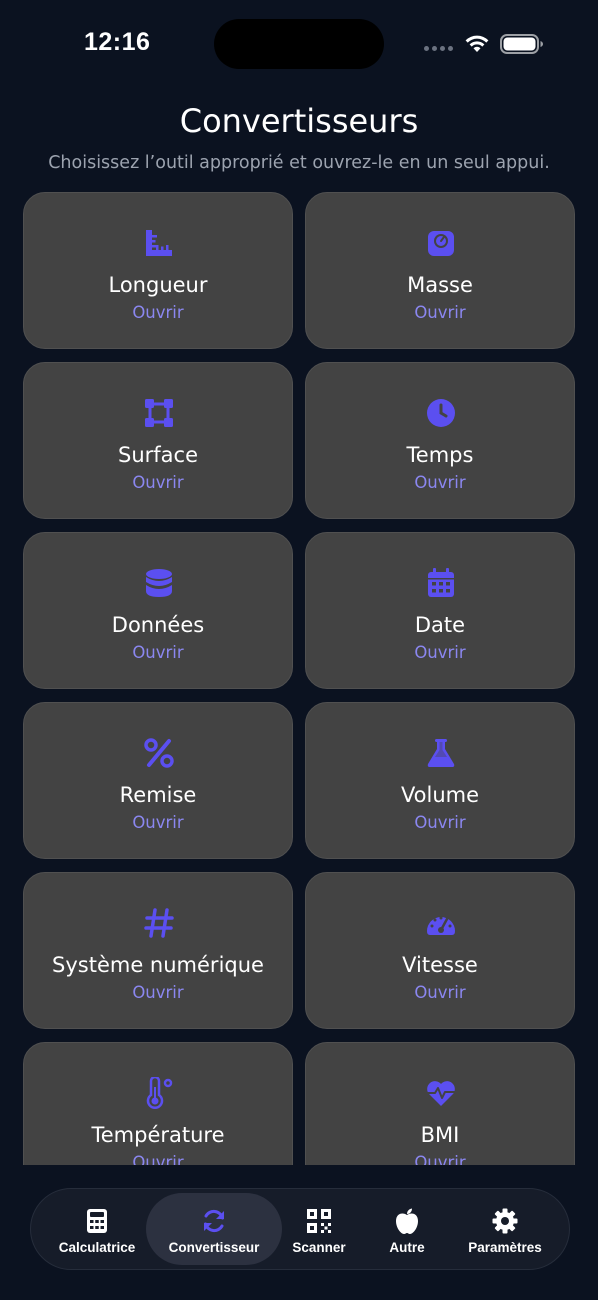  I want to click on tab-label: Calculatrice, so click(97, 1247).